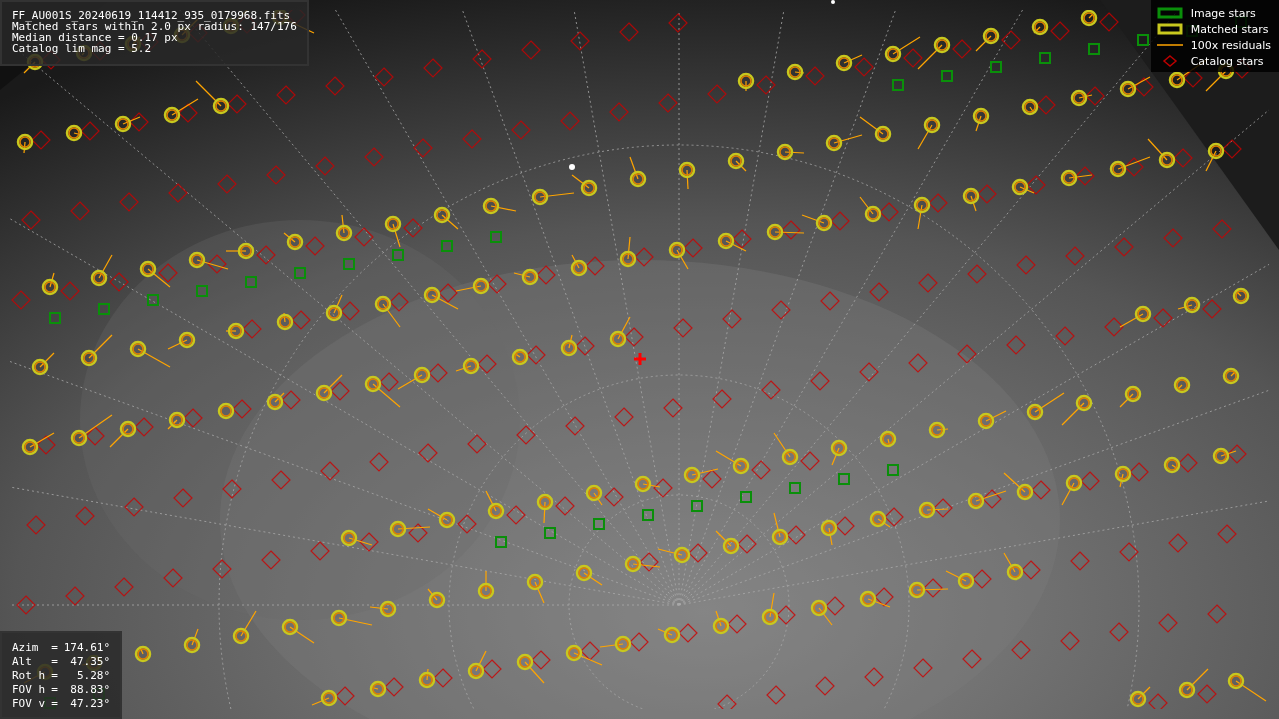  What do you see at coordinates (1227, 61) in the screenshot?
I see `legend-label: Catalog stars` at bounding box center [1227, 61].